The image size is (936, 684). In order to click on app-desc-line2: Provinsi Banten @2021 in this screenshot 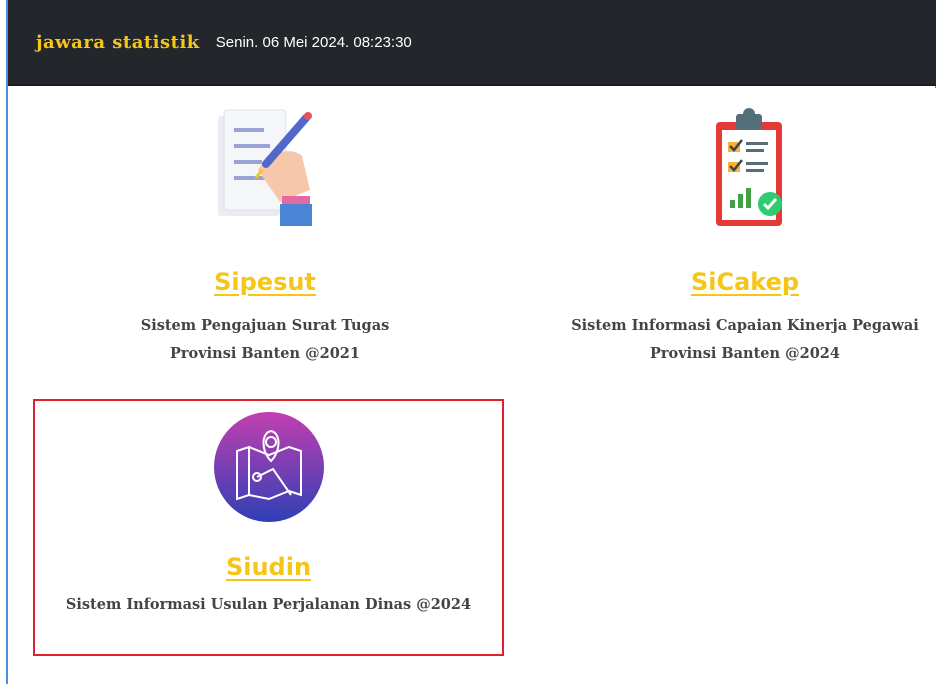, I will do `click(265, 353)`.